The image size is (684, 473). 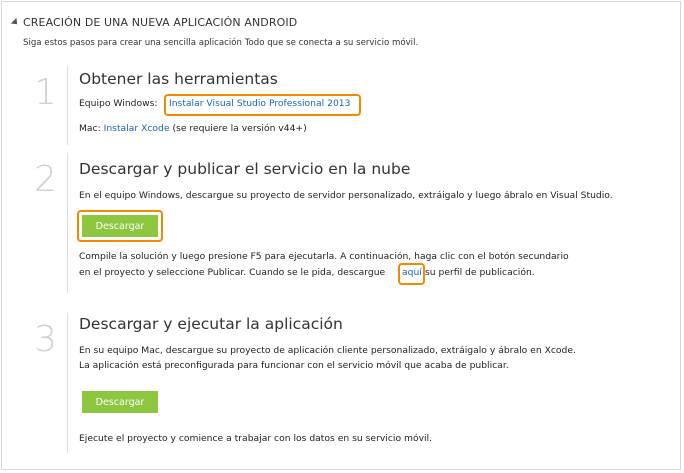 What do you see at coordinates (239, 128) in the screenshot?
I see `xcode-version-note: (se requiere la versión v44+)` at bounding box center [239, 128].